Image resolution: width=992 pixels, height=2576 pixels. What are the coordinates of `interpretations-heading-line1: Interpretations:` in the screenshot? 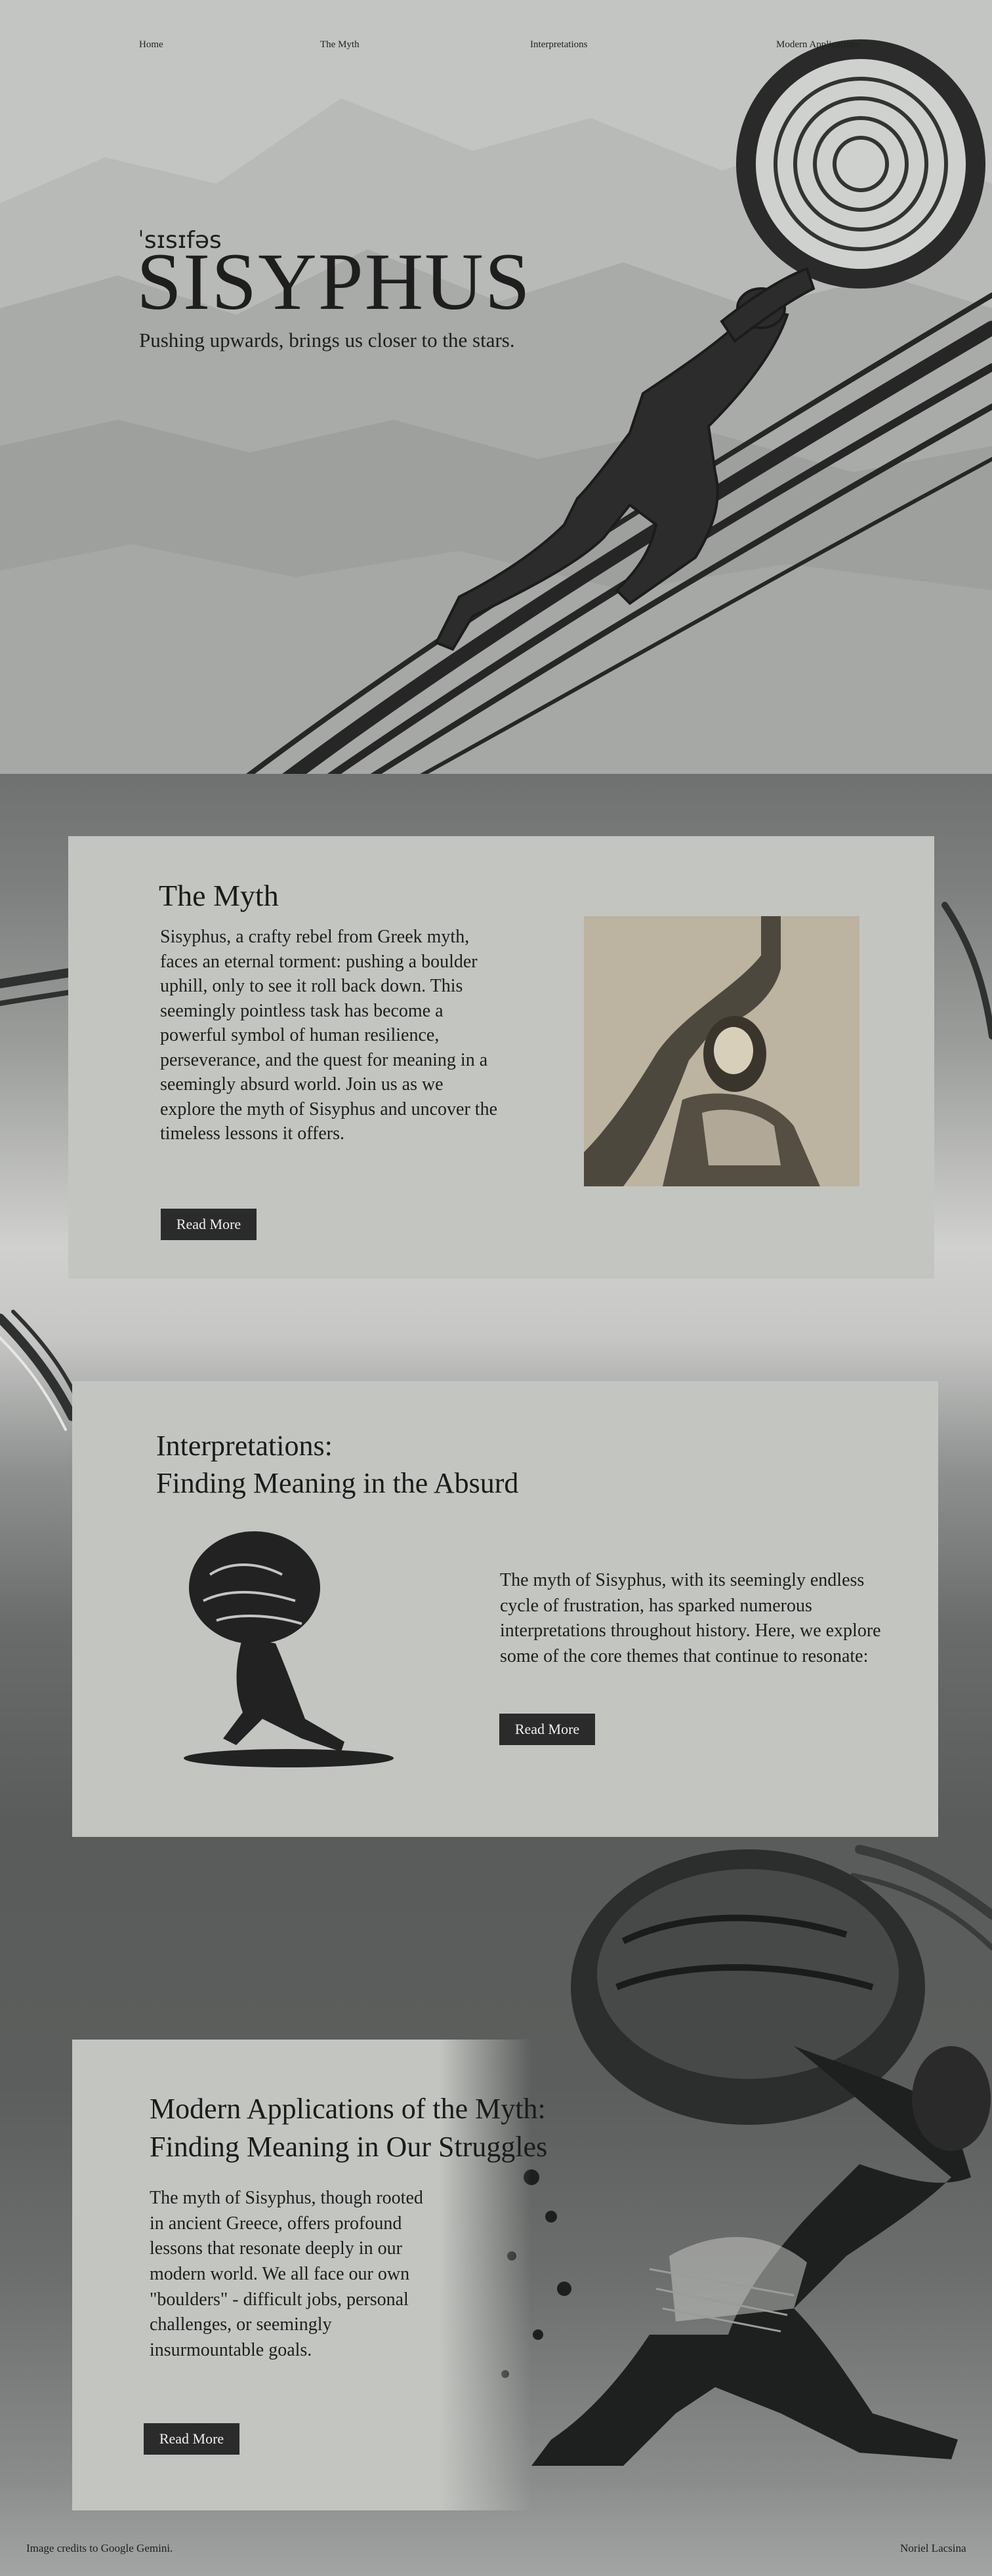 It's located at (244, 1446).